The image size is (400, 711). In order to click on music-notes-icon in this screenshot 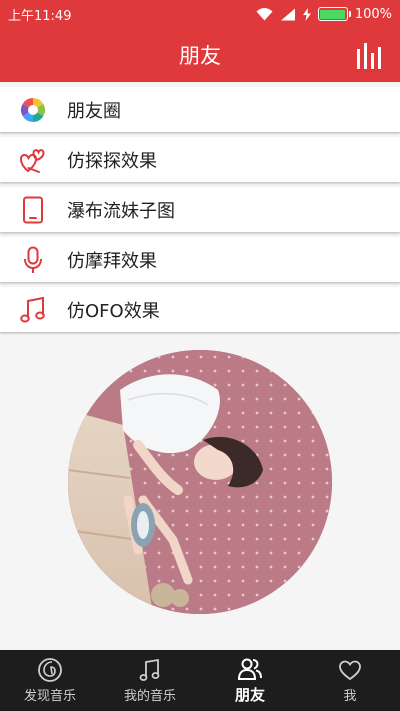, I will do `click(33, 310)`.